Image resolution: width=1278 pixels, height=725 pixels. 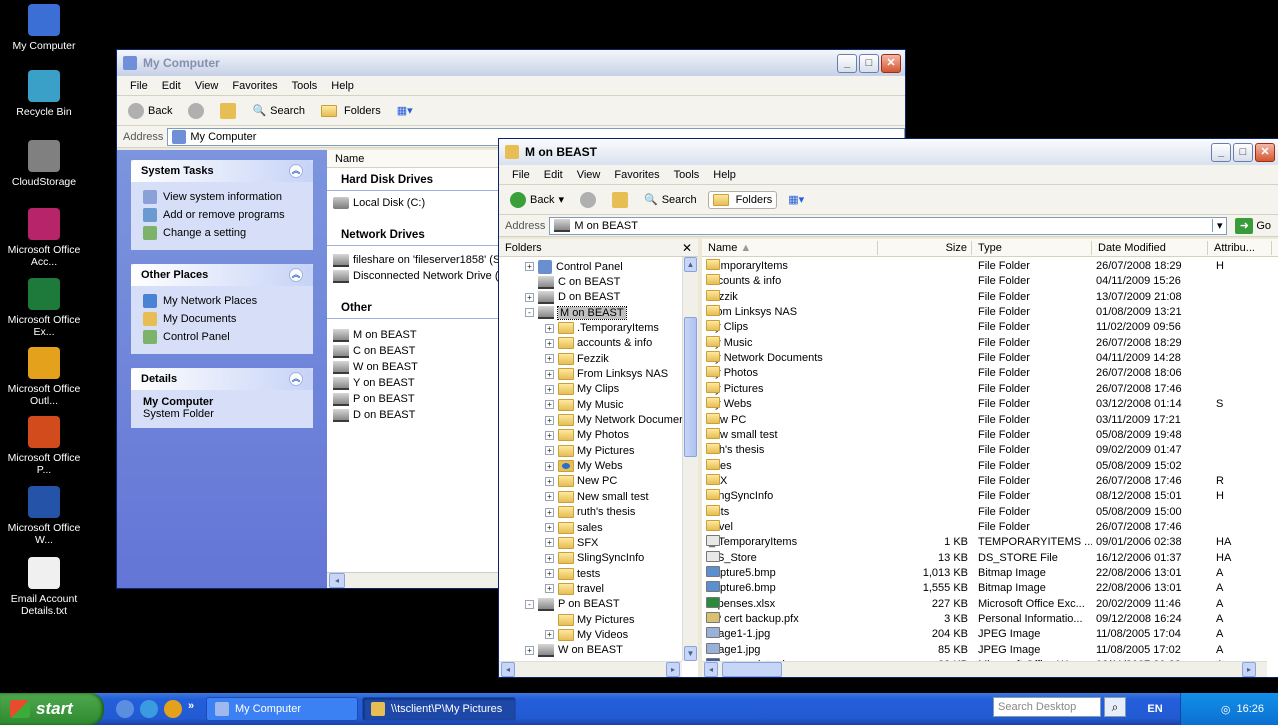 What do you see at coordinates (1115, 707) in the screenshot?
I see `search-desktop-button: ⌕` at bounding box center [1115, 707].